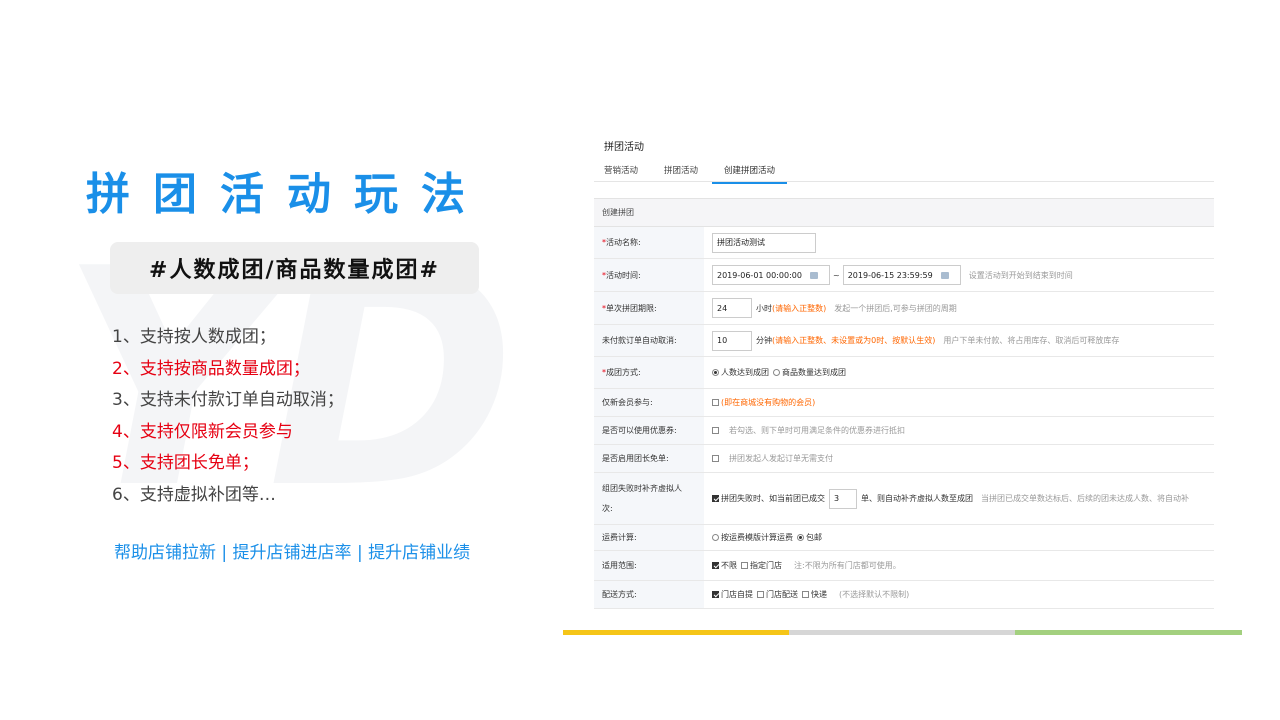  What do you see at coordinates (782, 594) in the screenshot?
I see `option-store-delivery: 门店配送` at bounding box center [782, 594].